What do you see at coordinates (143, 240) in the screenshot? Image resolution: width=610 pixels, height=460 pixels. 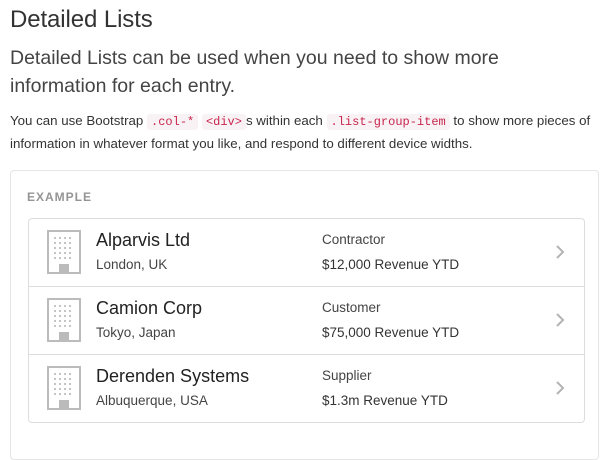 I see `company-name: Alparvis Ltd` at bounding box center [143, 240].